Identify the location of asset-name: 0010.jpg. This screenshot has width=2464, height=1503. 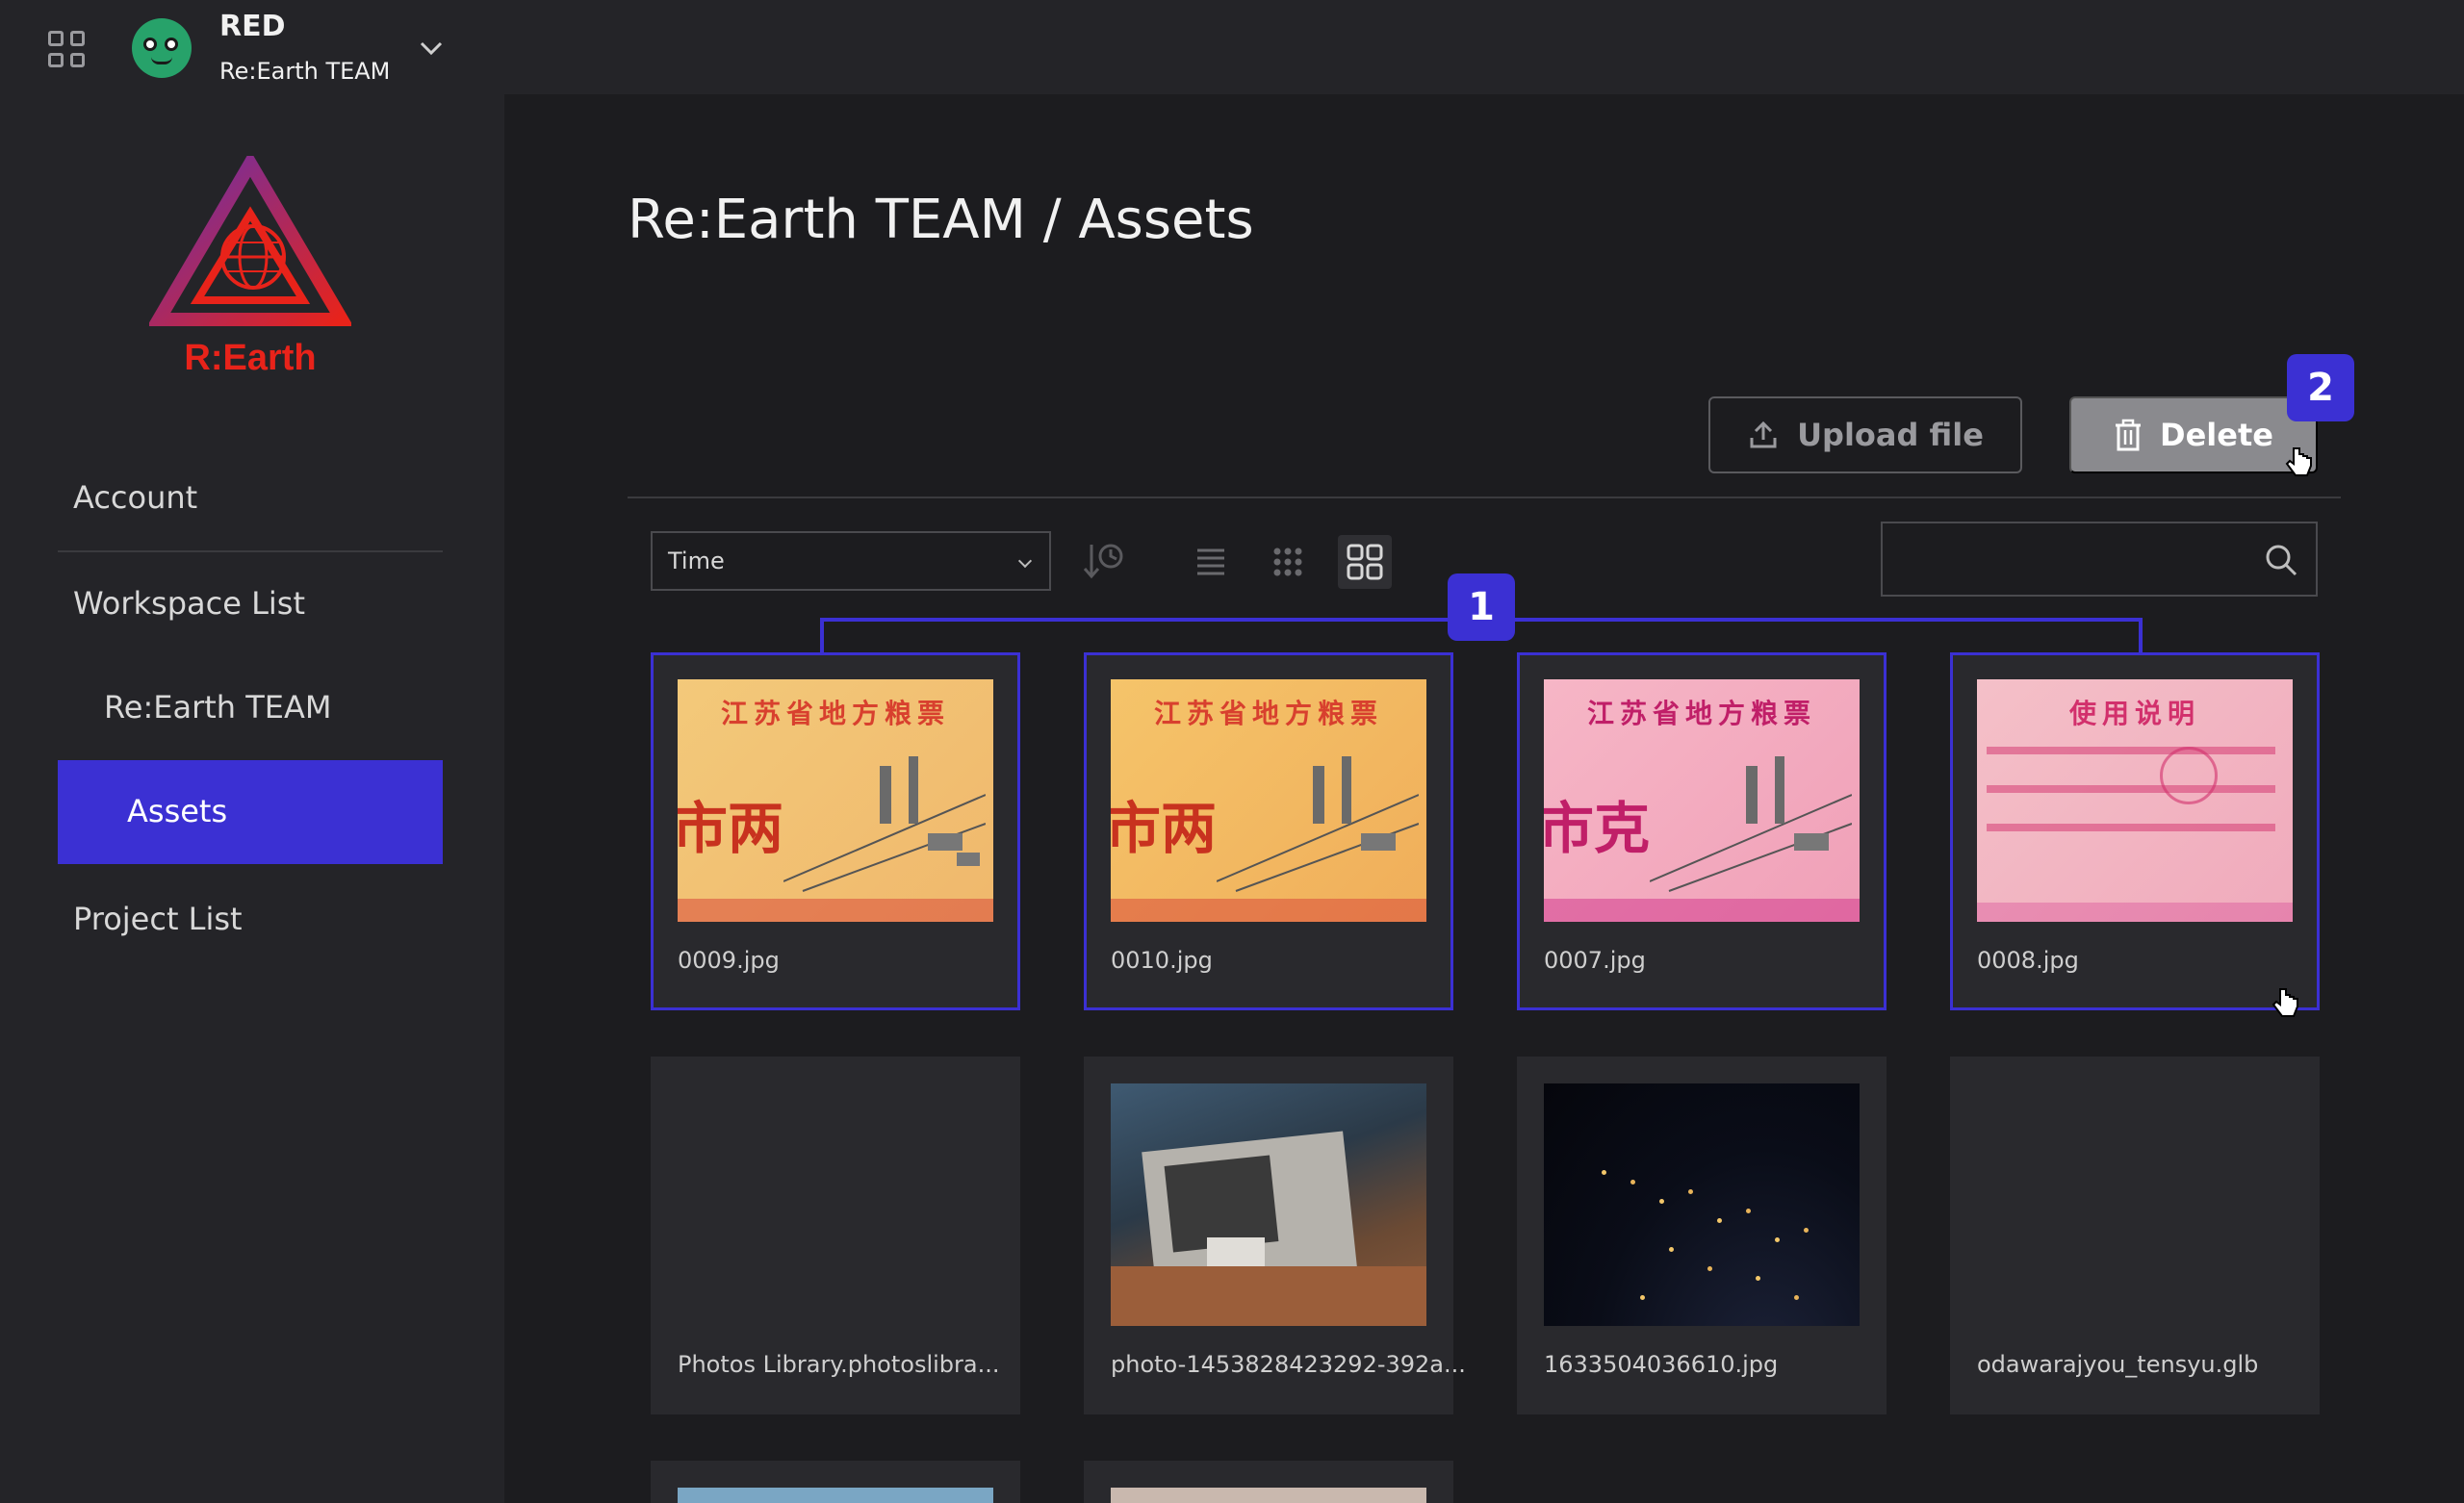
(1162, 960).